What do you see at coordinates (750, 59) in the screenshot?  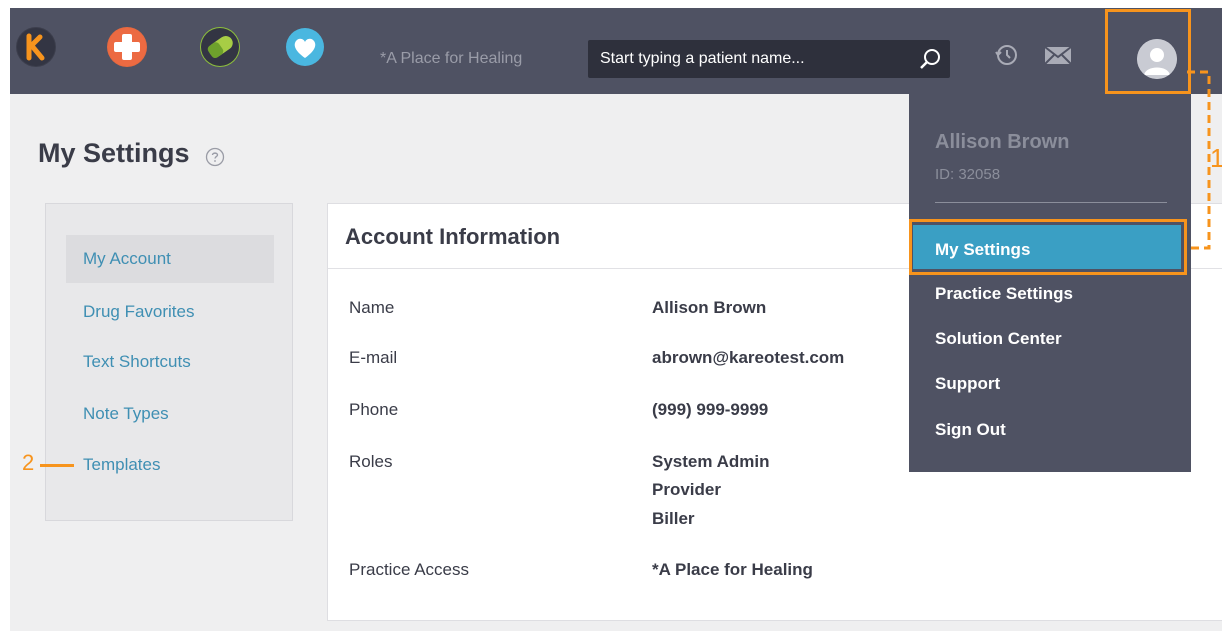 I see `patient-search-input` at bounding box center [750, 59].